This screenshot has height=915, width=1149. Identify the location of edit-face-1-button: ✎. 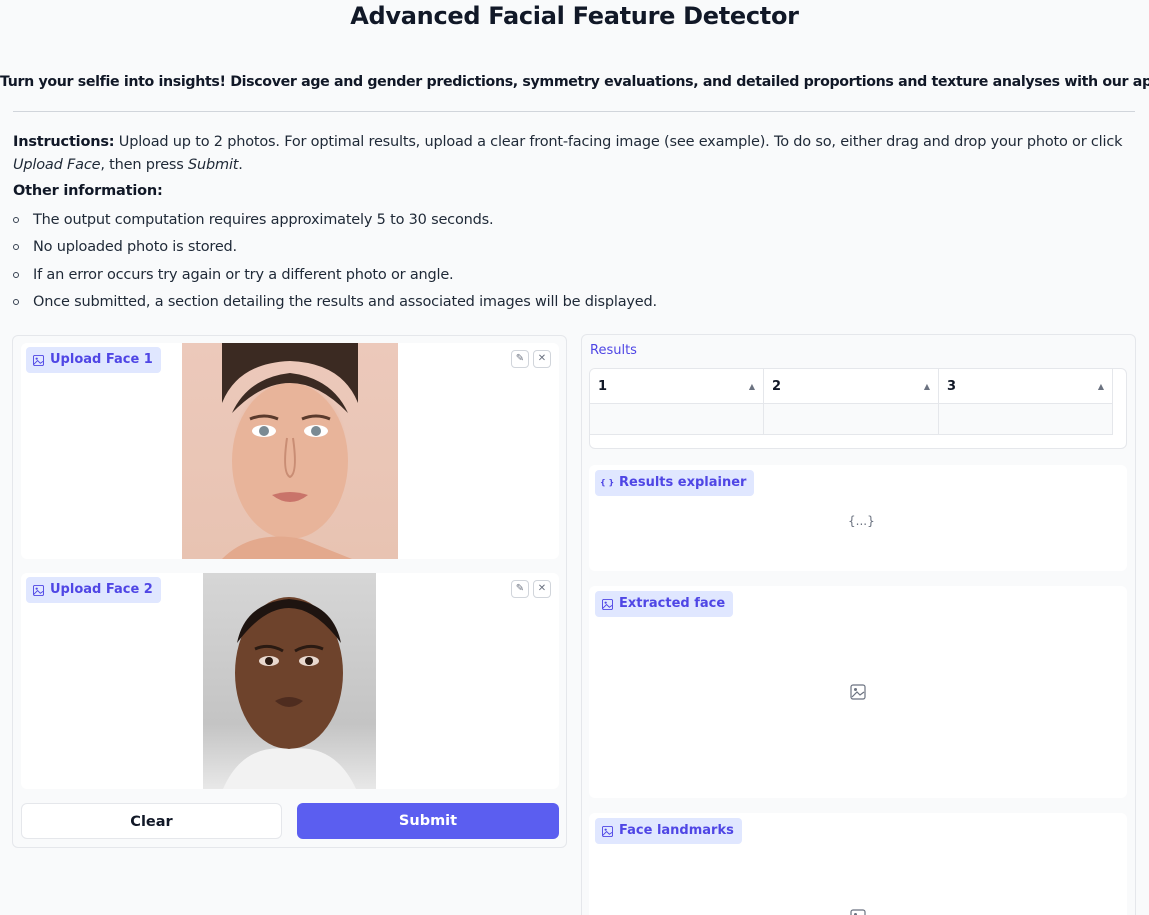
(520, 359).